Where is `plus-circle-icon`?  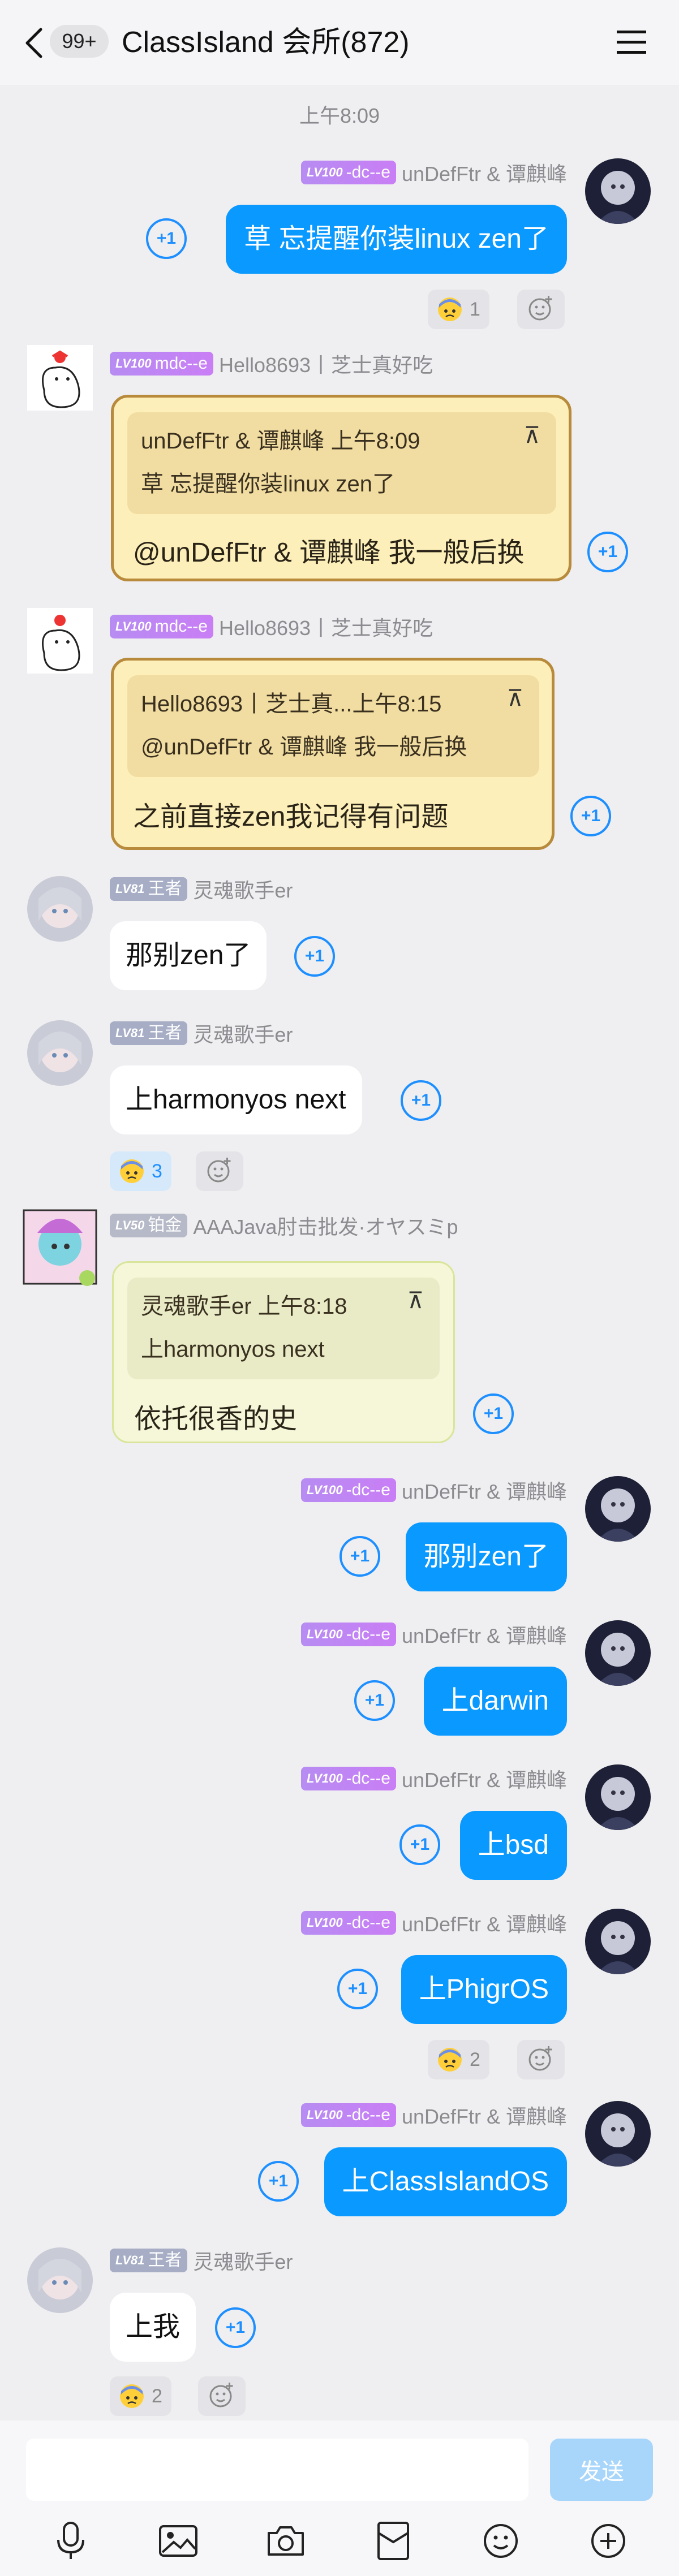 plus-circle-icon is located at coordinates (608, 2540).